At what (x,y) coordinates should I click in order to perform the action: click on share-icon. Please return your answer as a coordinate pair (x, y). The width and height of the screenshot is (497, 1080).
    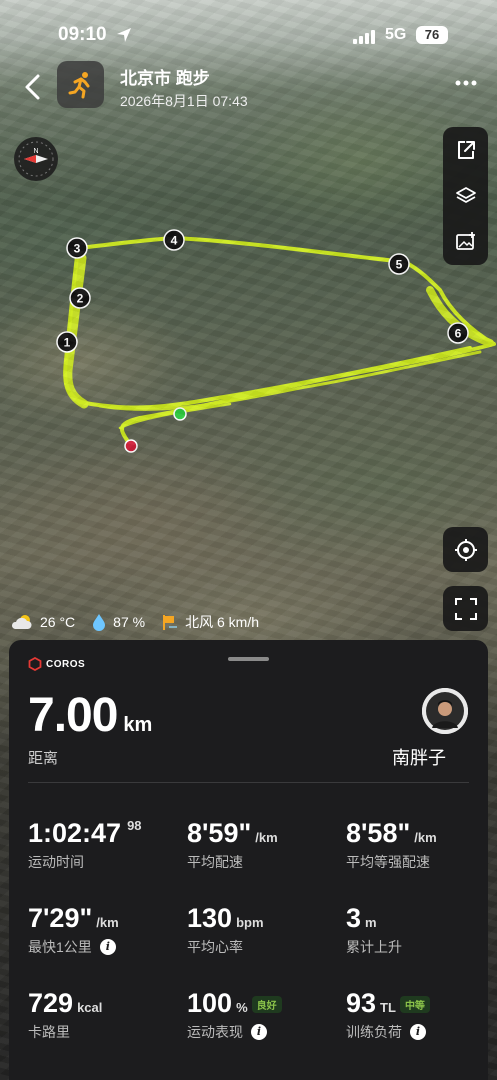
    Looking at the image, I should click on (466, 150).